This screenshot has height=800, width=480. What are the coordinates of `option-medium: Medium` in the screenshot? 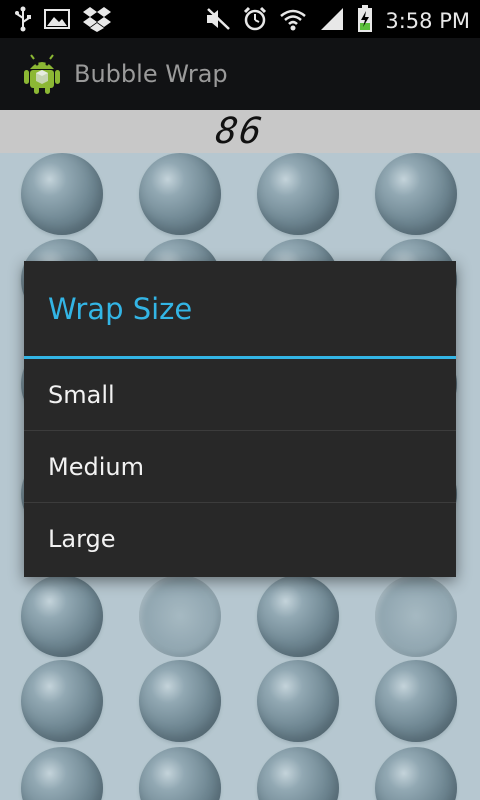 It's located at (240, 467).